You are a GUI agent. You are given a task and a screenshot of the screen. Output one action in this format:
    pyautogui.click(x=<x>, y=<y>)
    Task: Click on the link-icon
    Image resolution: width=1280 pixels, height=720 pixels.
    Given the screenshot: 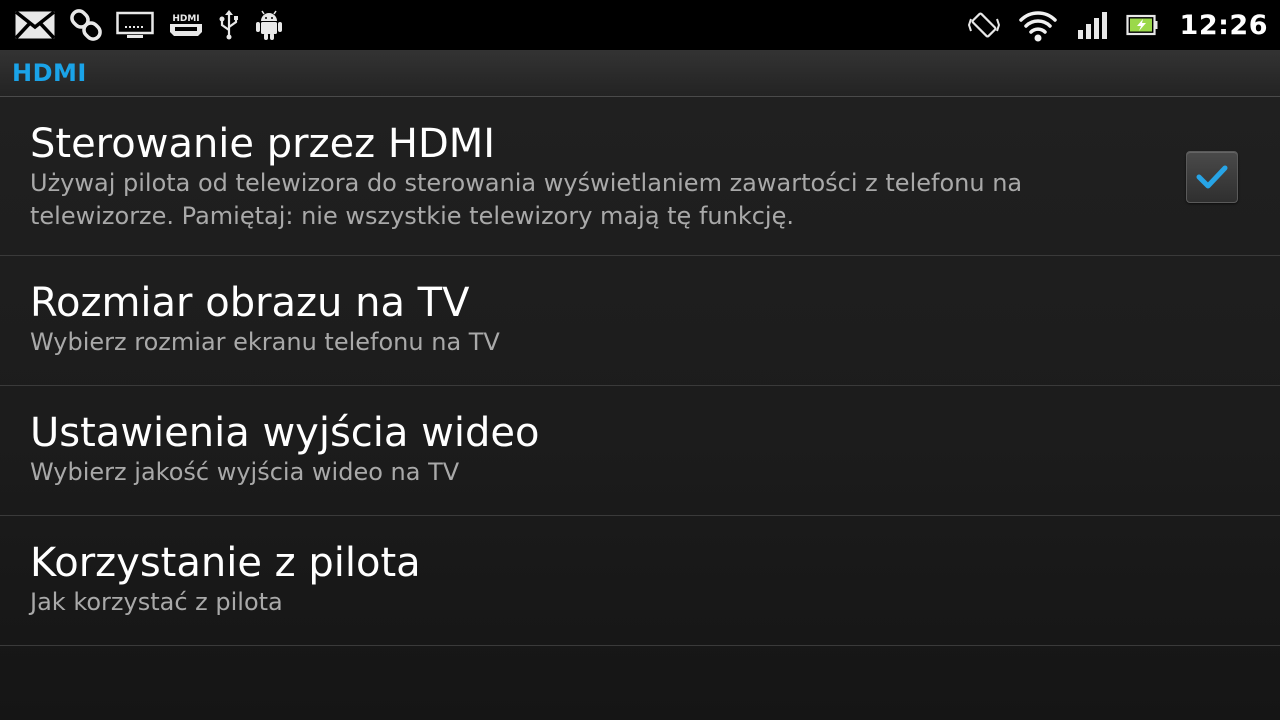 What is the action you would take?
    pyautogui.click(x=86, y=25)
    